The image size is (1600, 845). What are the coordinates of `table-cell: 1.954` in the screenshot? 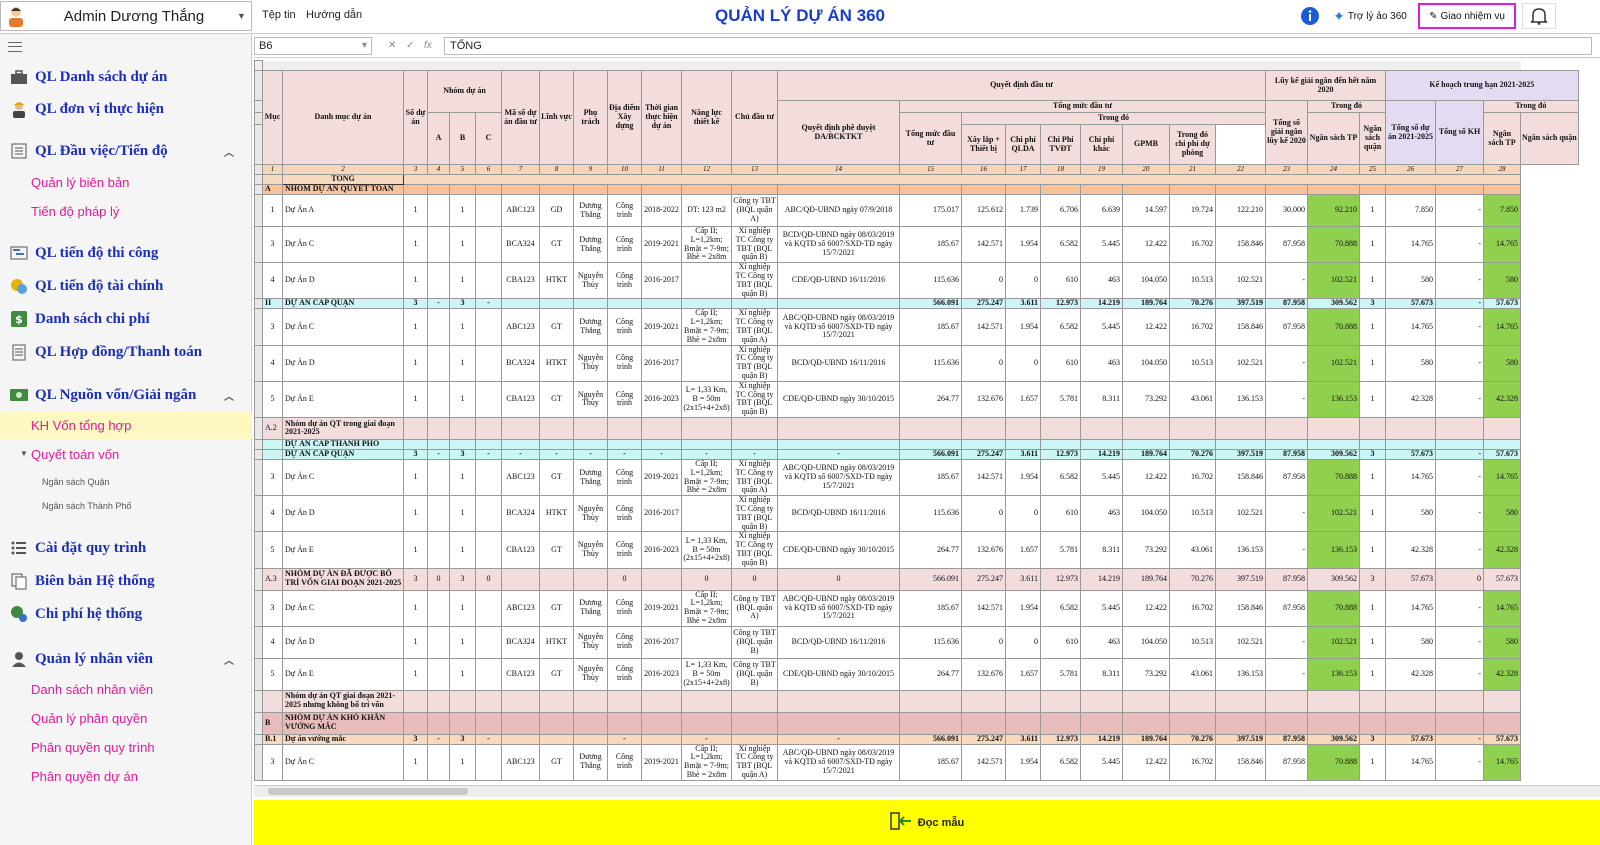 It's located at (1023, 244).